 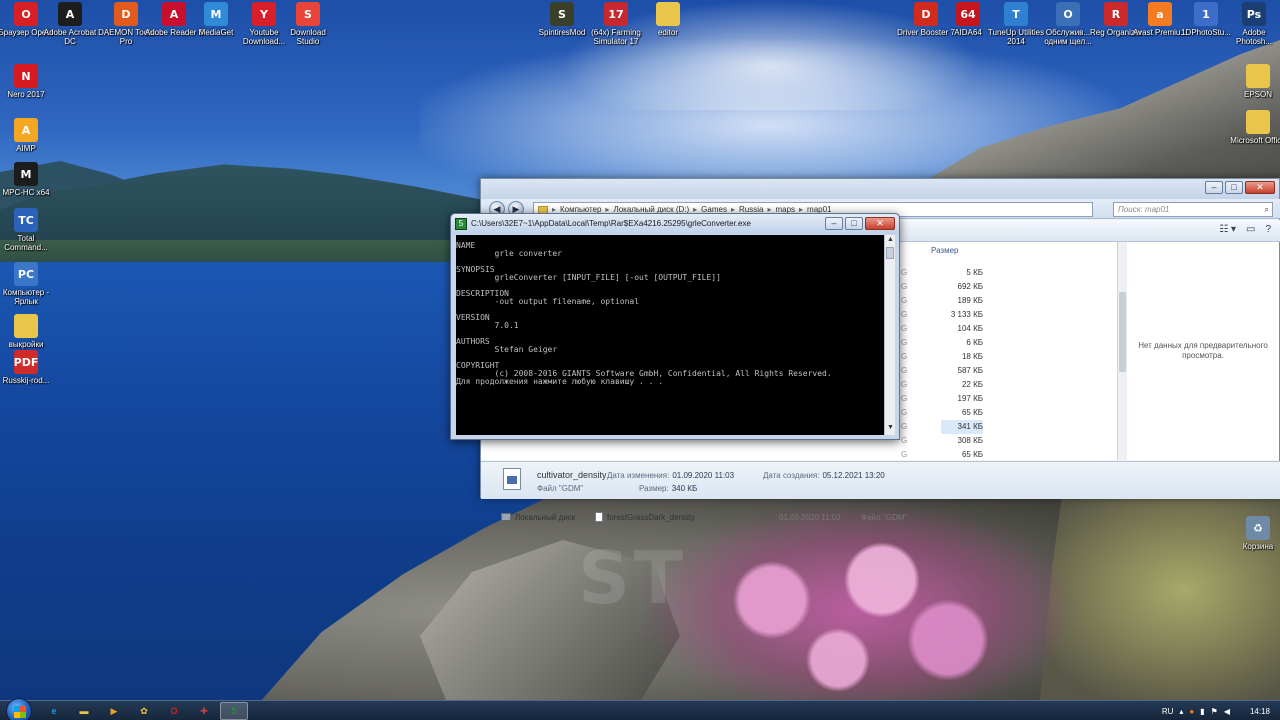 What do you see at coordinates (70, 37) in the screenshot?
I see `desktop-icon-label: Adobe Acrobat DC` at bounding box center [70, 37].